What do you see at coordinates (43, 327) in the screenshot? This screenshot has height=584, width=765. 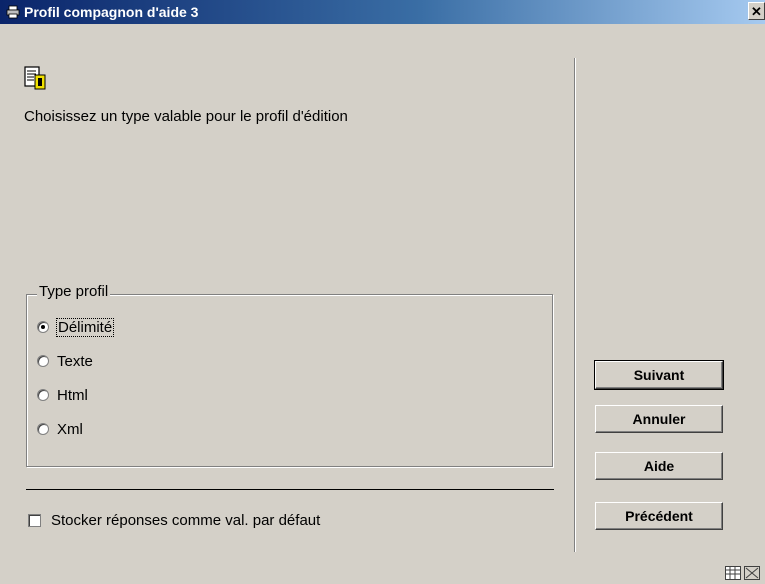 I see `radio-button-delimited` at bounding box center [43, 327].